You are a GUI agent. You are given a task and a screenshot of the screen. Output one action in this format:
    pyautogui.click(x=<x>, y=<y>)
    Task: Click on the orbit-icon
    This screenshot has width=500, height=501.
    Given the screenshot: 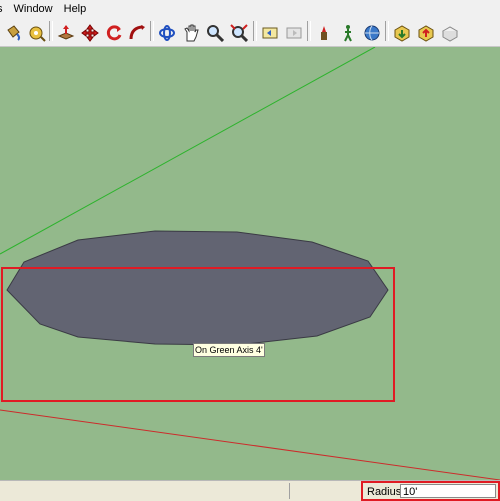 What is the action you would take?
    pyautogui.click(x=167, y=33)
    